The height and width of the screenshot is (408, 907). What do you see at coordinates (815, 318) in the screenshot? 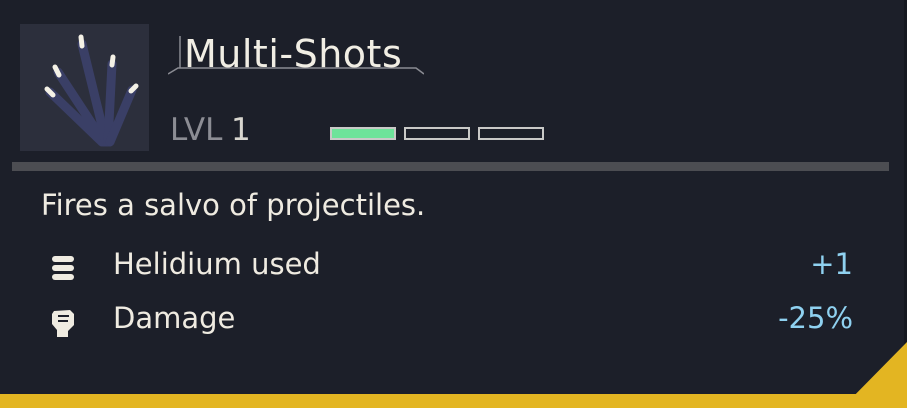
I see `stat-value-damage: -25%` at bounding box center [815, 318].